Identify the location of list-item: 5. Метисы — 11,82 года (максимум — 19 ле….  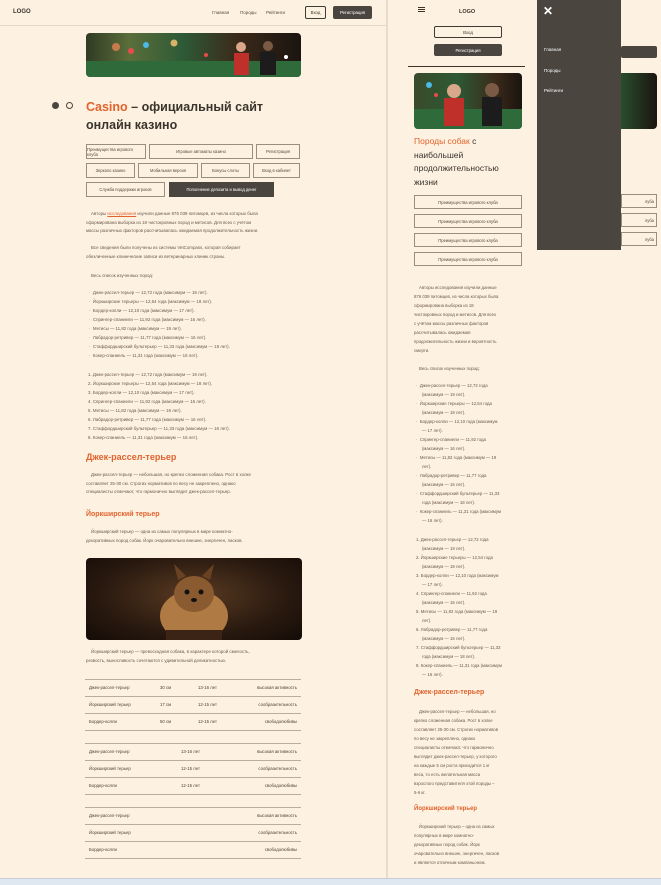
(135, 410).